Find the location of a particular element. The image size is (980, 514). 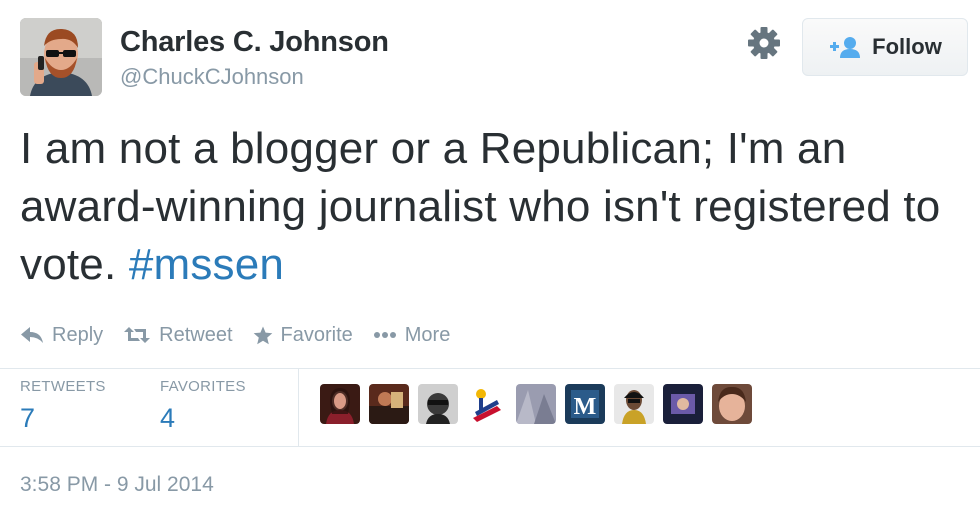

gear-icon is located at coordinates (764, 43).